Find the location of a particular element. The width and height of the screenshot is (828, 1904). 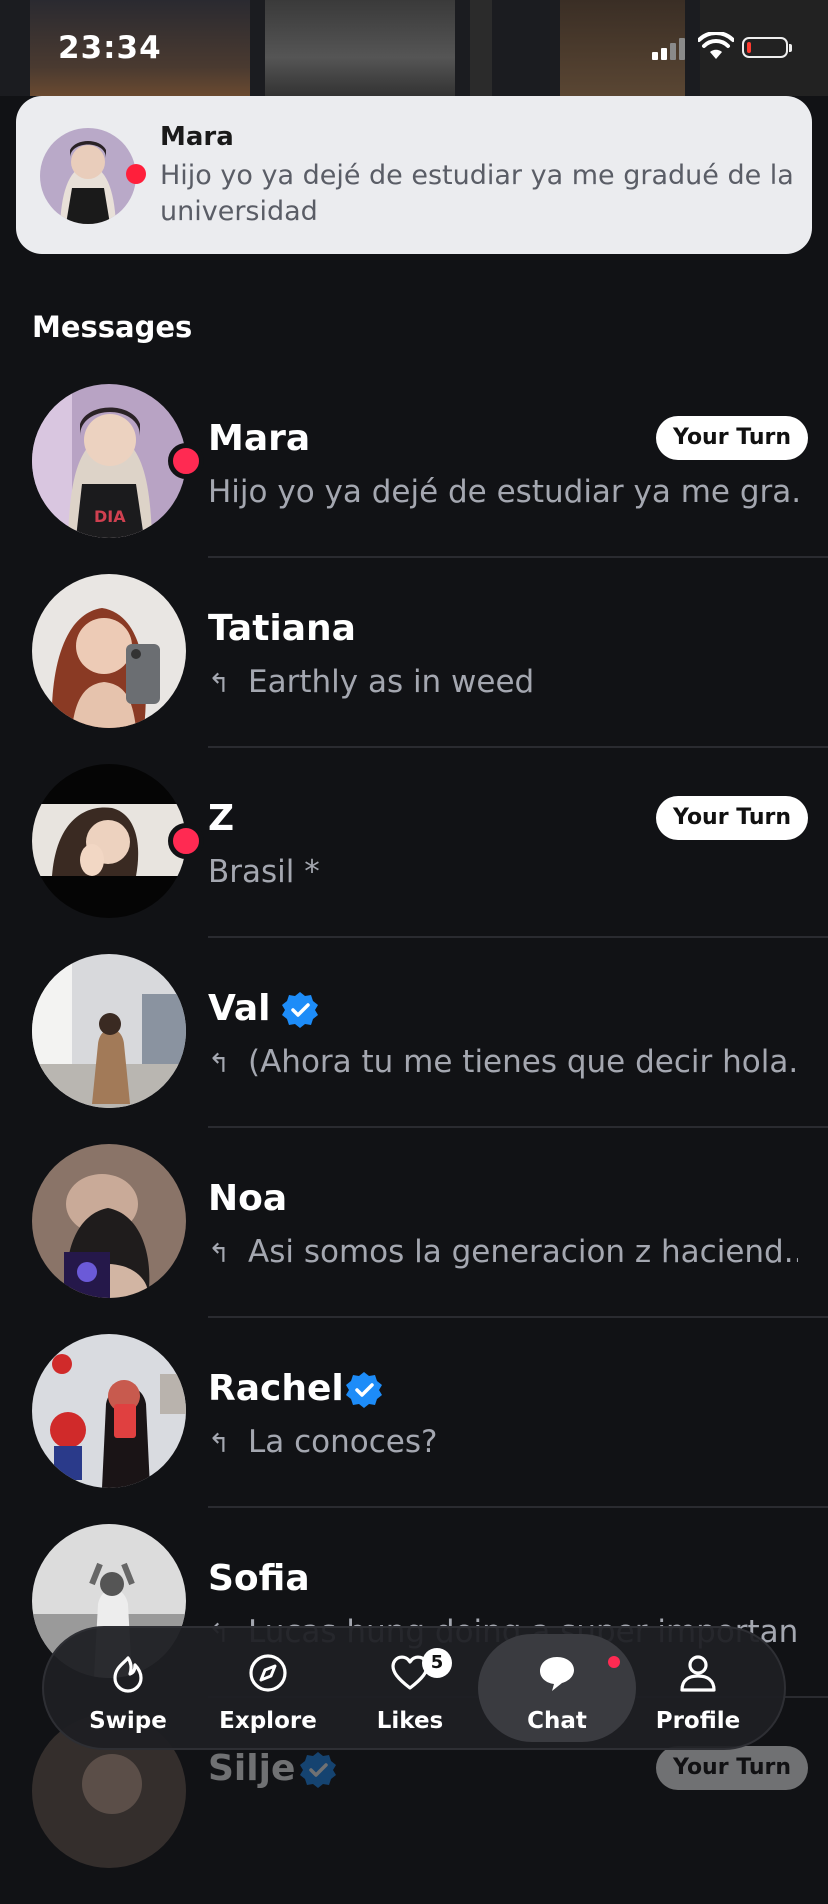

likes-count-badge: 5 is located at coordinates (437, 1663).